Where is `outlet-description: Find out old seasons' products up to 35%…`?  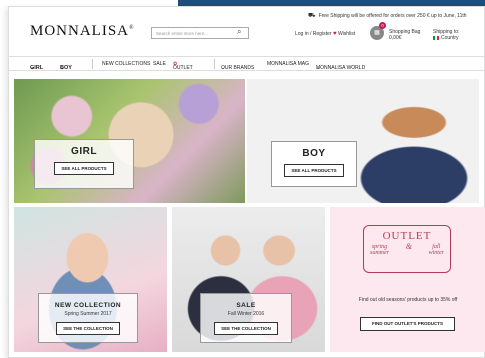
outlet-description: Find out old seasons' products up to 35%… is located at coordinates (408, 300).